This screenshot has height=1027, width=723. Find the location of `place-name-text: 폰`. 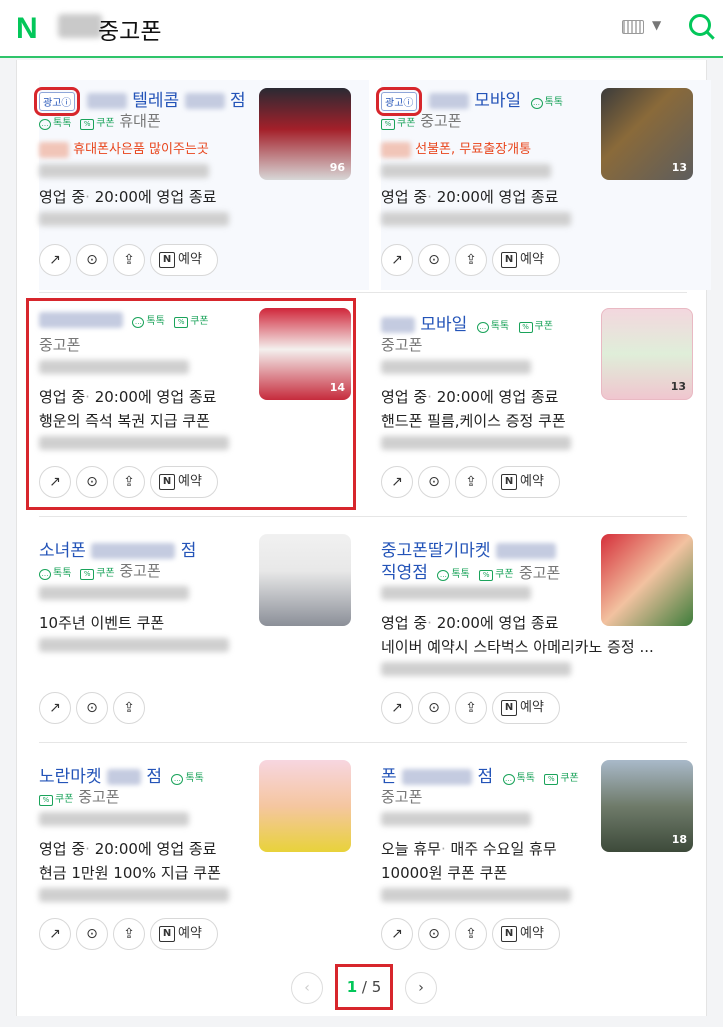

place-name-text: 폰 is located at coordinates (389, 777).